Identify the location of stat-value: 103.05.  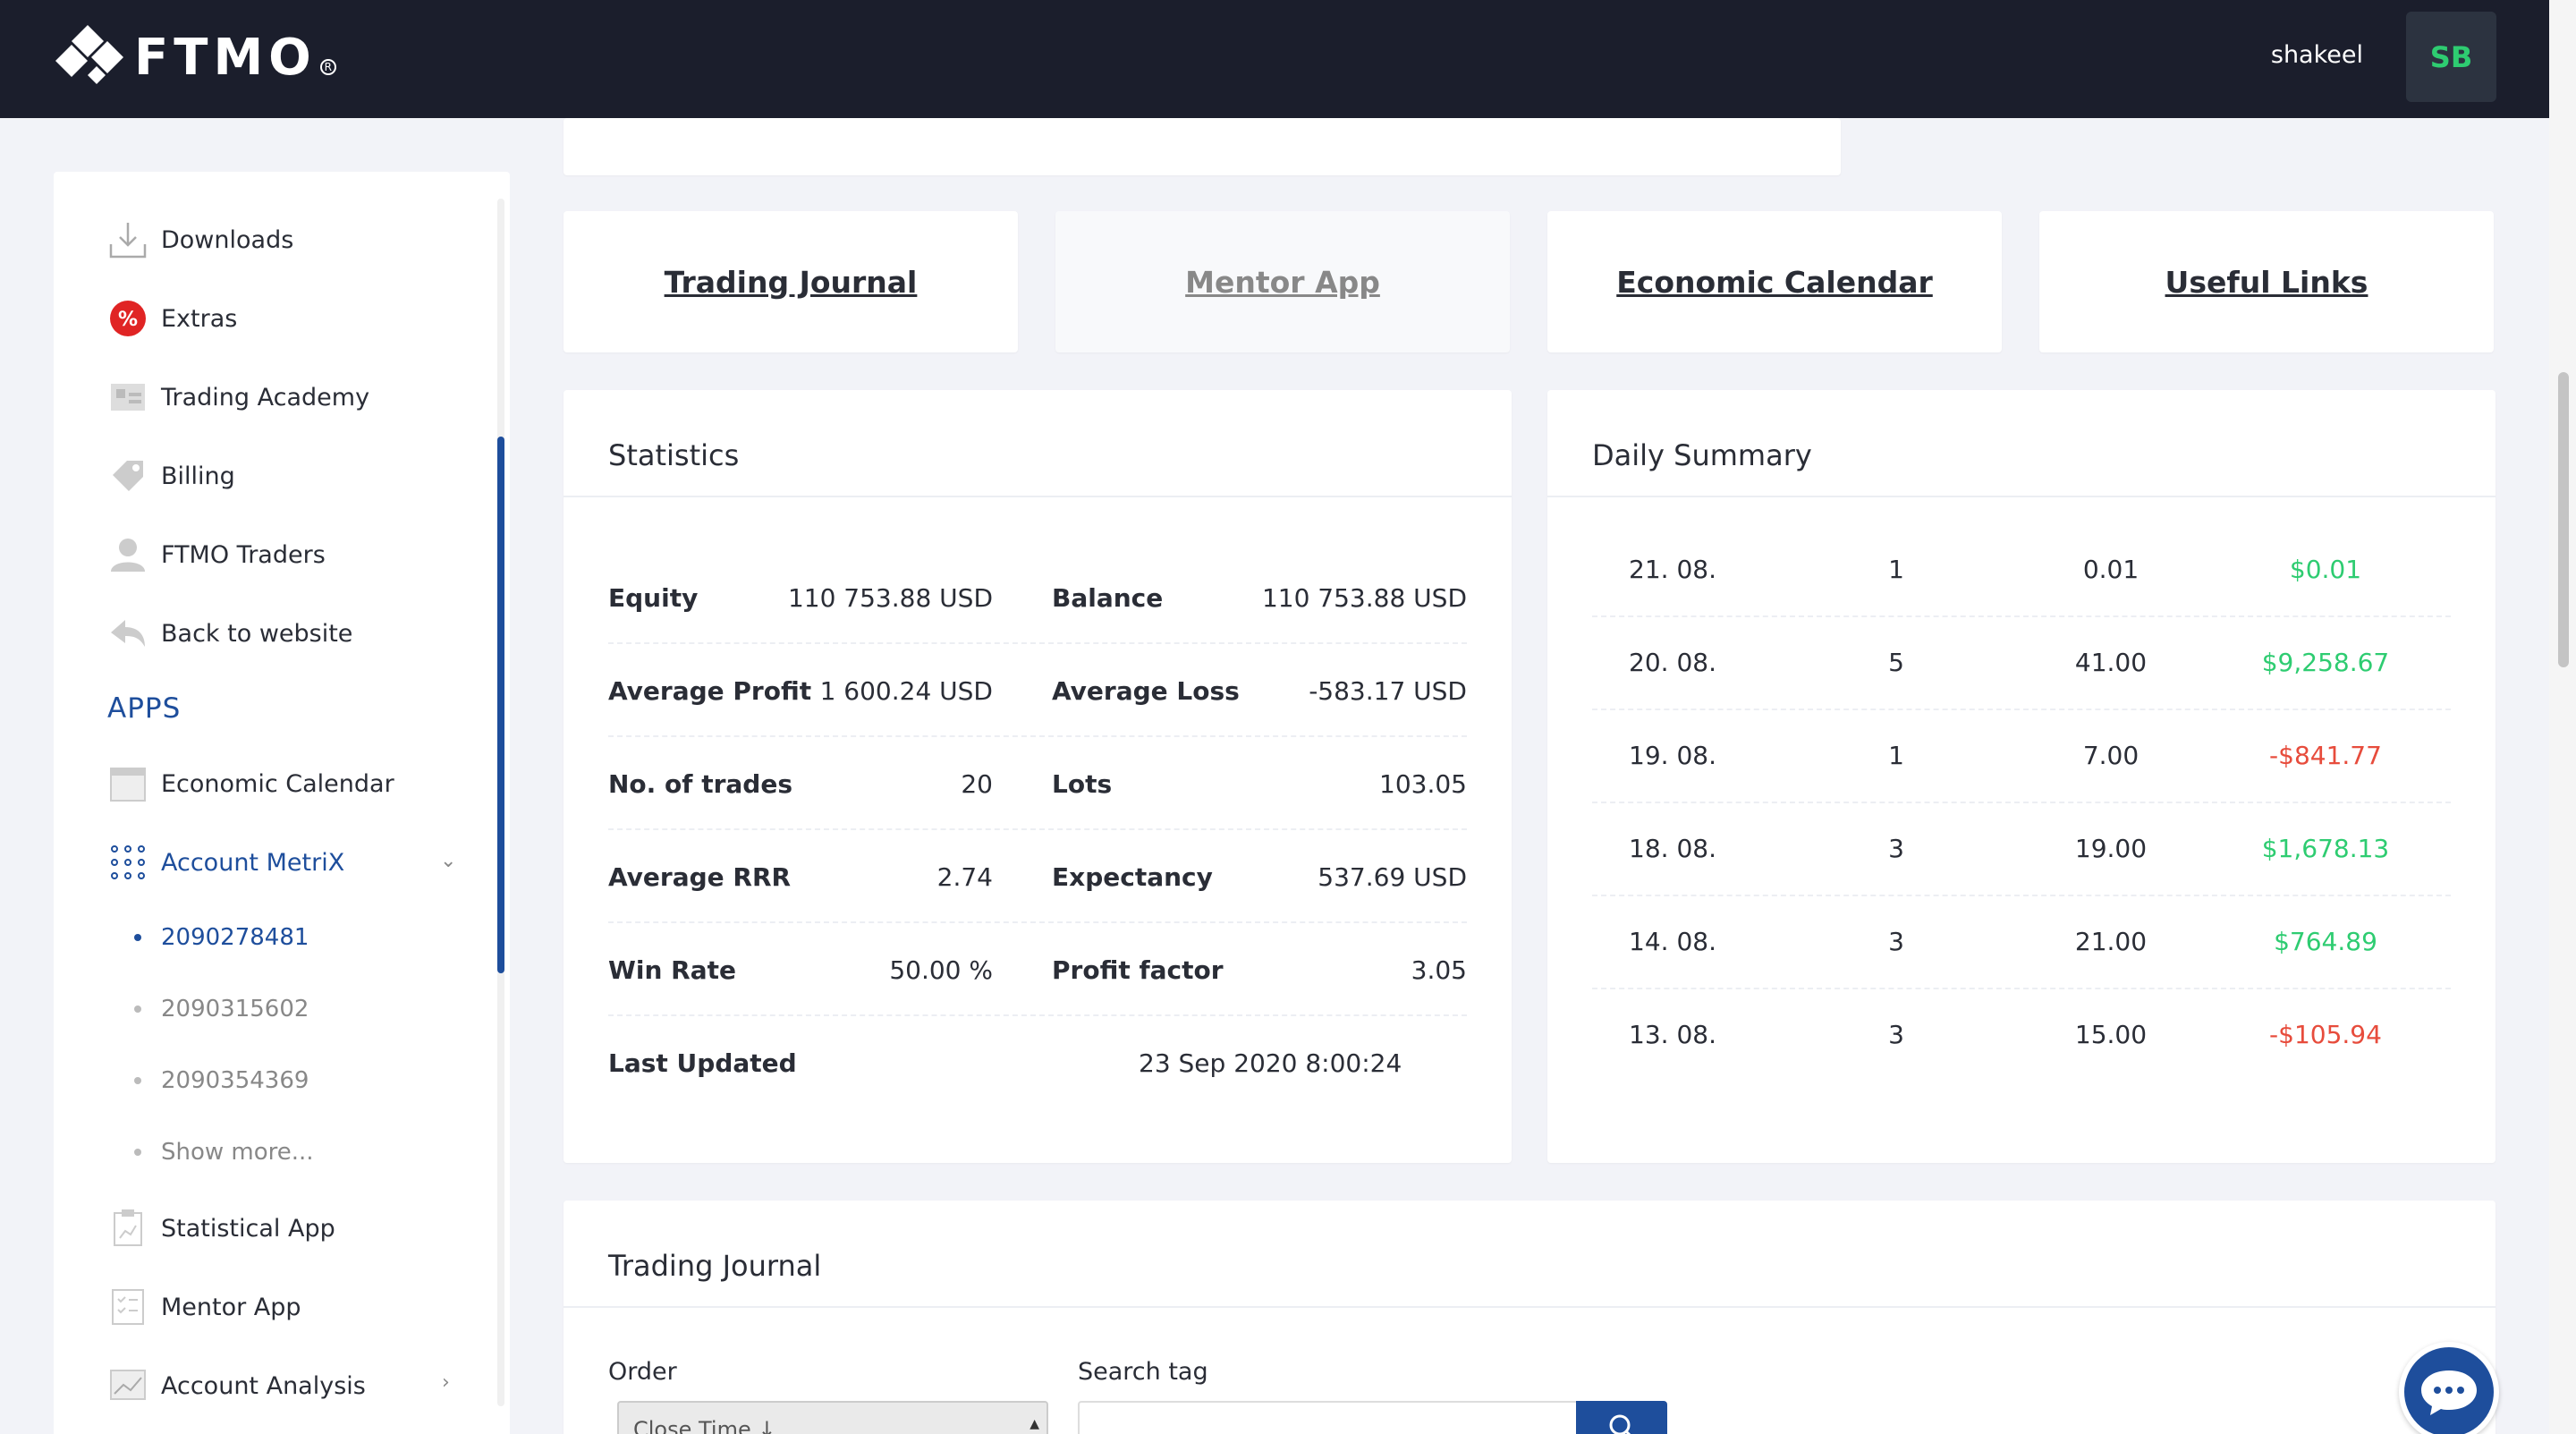
(1423, 784).